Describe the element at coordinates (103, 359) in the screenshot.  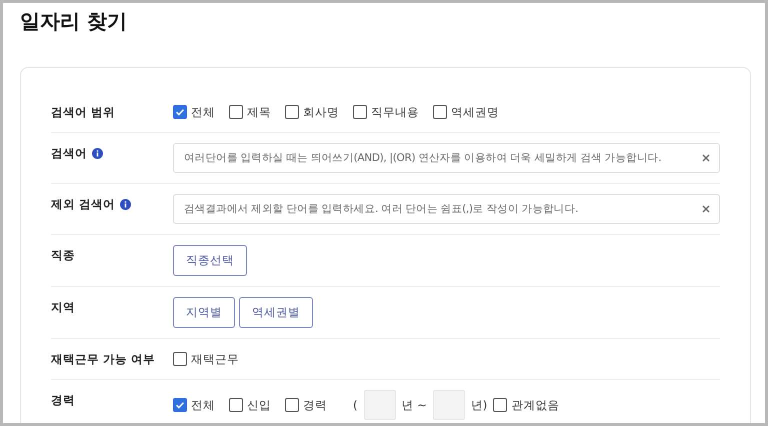
I see `field-label: 재택근무 가능 여부` at that location.